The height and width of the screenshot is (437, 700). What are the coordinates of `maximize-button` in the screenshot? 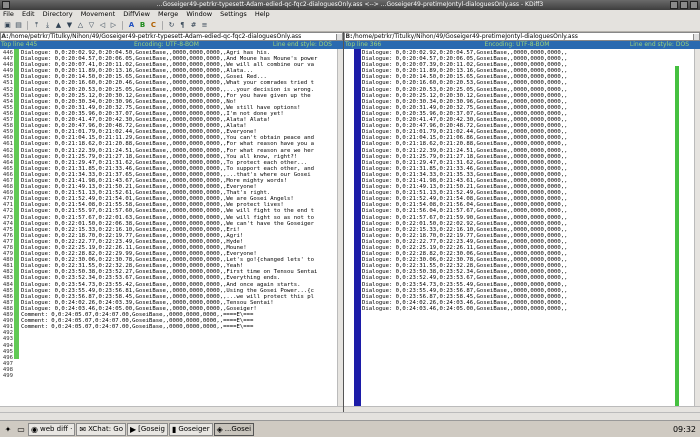 It's located at (684, 5).